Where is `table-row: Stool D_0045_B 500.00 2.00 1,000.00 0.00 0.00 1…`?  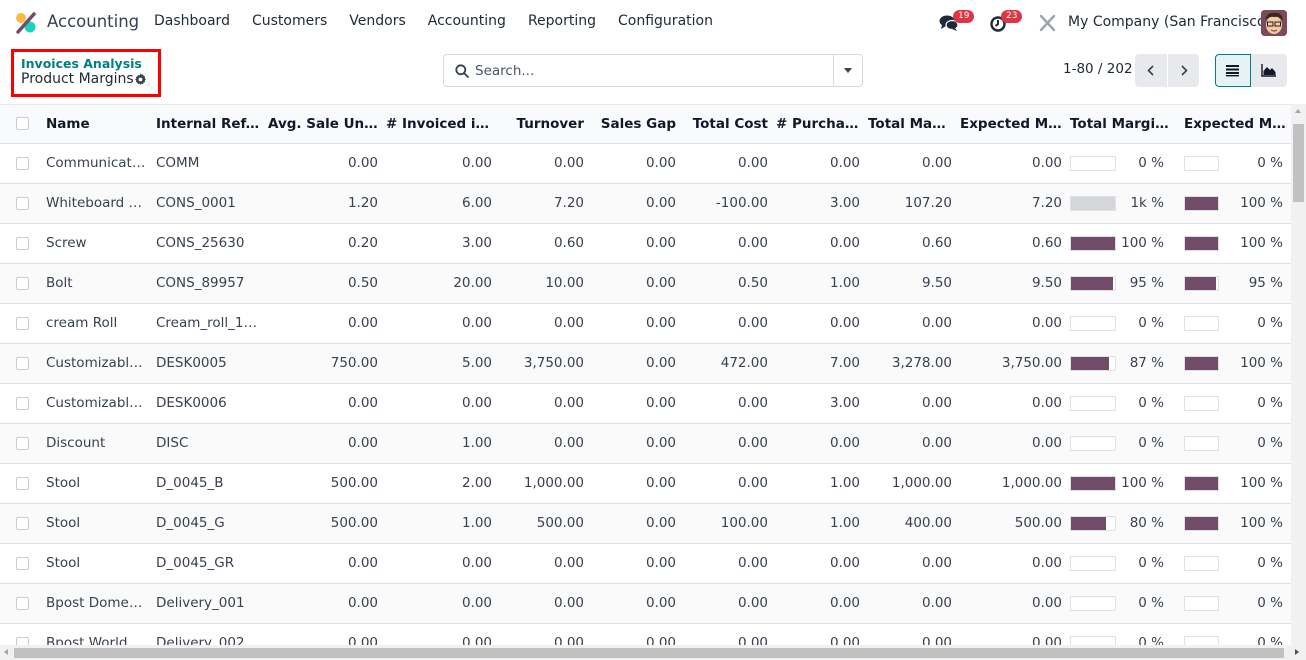 table-row: Stool D_0045_B 500.00 2.00 1,000.00 0.00 0.00 1… is located at coordinates (645, 483).